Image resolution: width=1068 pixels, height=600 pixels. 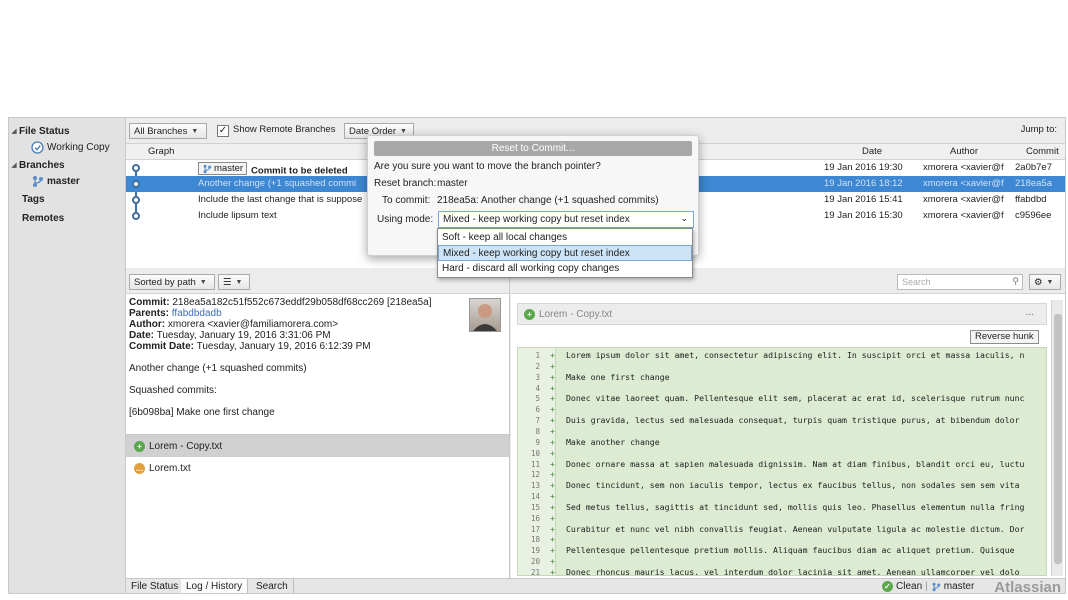 I want to click on sort-select: Sorted by path ▼, so click(x=172, y=282).